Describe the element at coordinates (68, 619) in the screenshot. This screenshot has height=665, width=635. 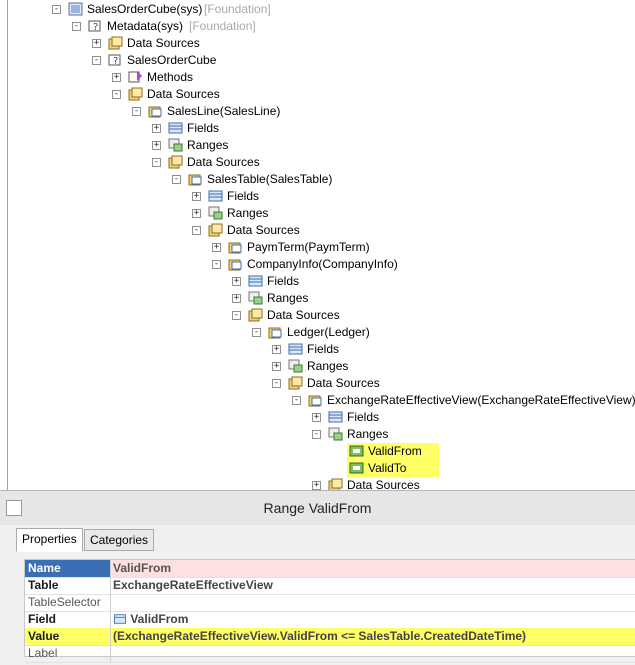
I see `property-key: Field` at that location.